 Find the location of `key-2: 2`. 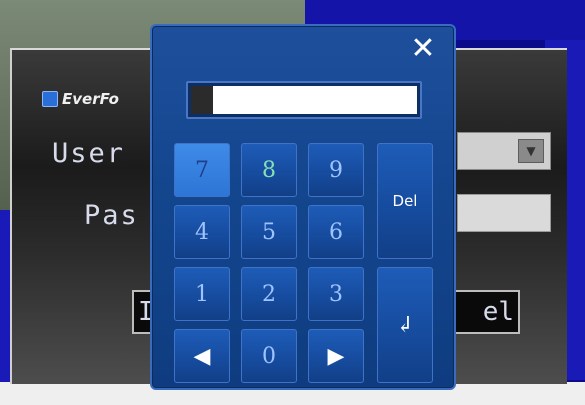

key-2: 2 is located at coordinates (269, 294).